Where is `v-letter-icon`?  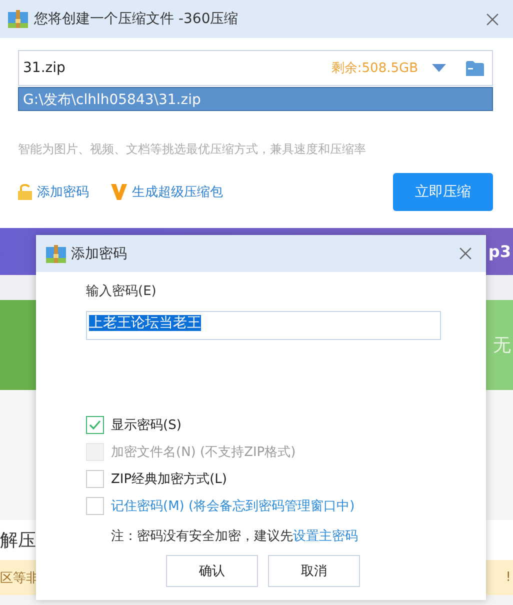 v-letter-icon is located at coordinates (119, 192).